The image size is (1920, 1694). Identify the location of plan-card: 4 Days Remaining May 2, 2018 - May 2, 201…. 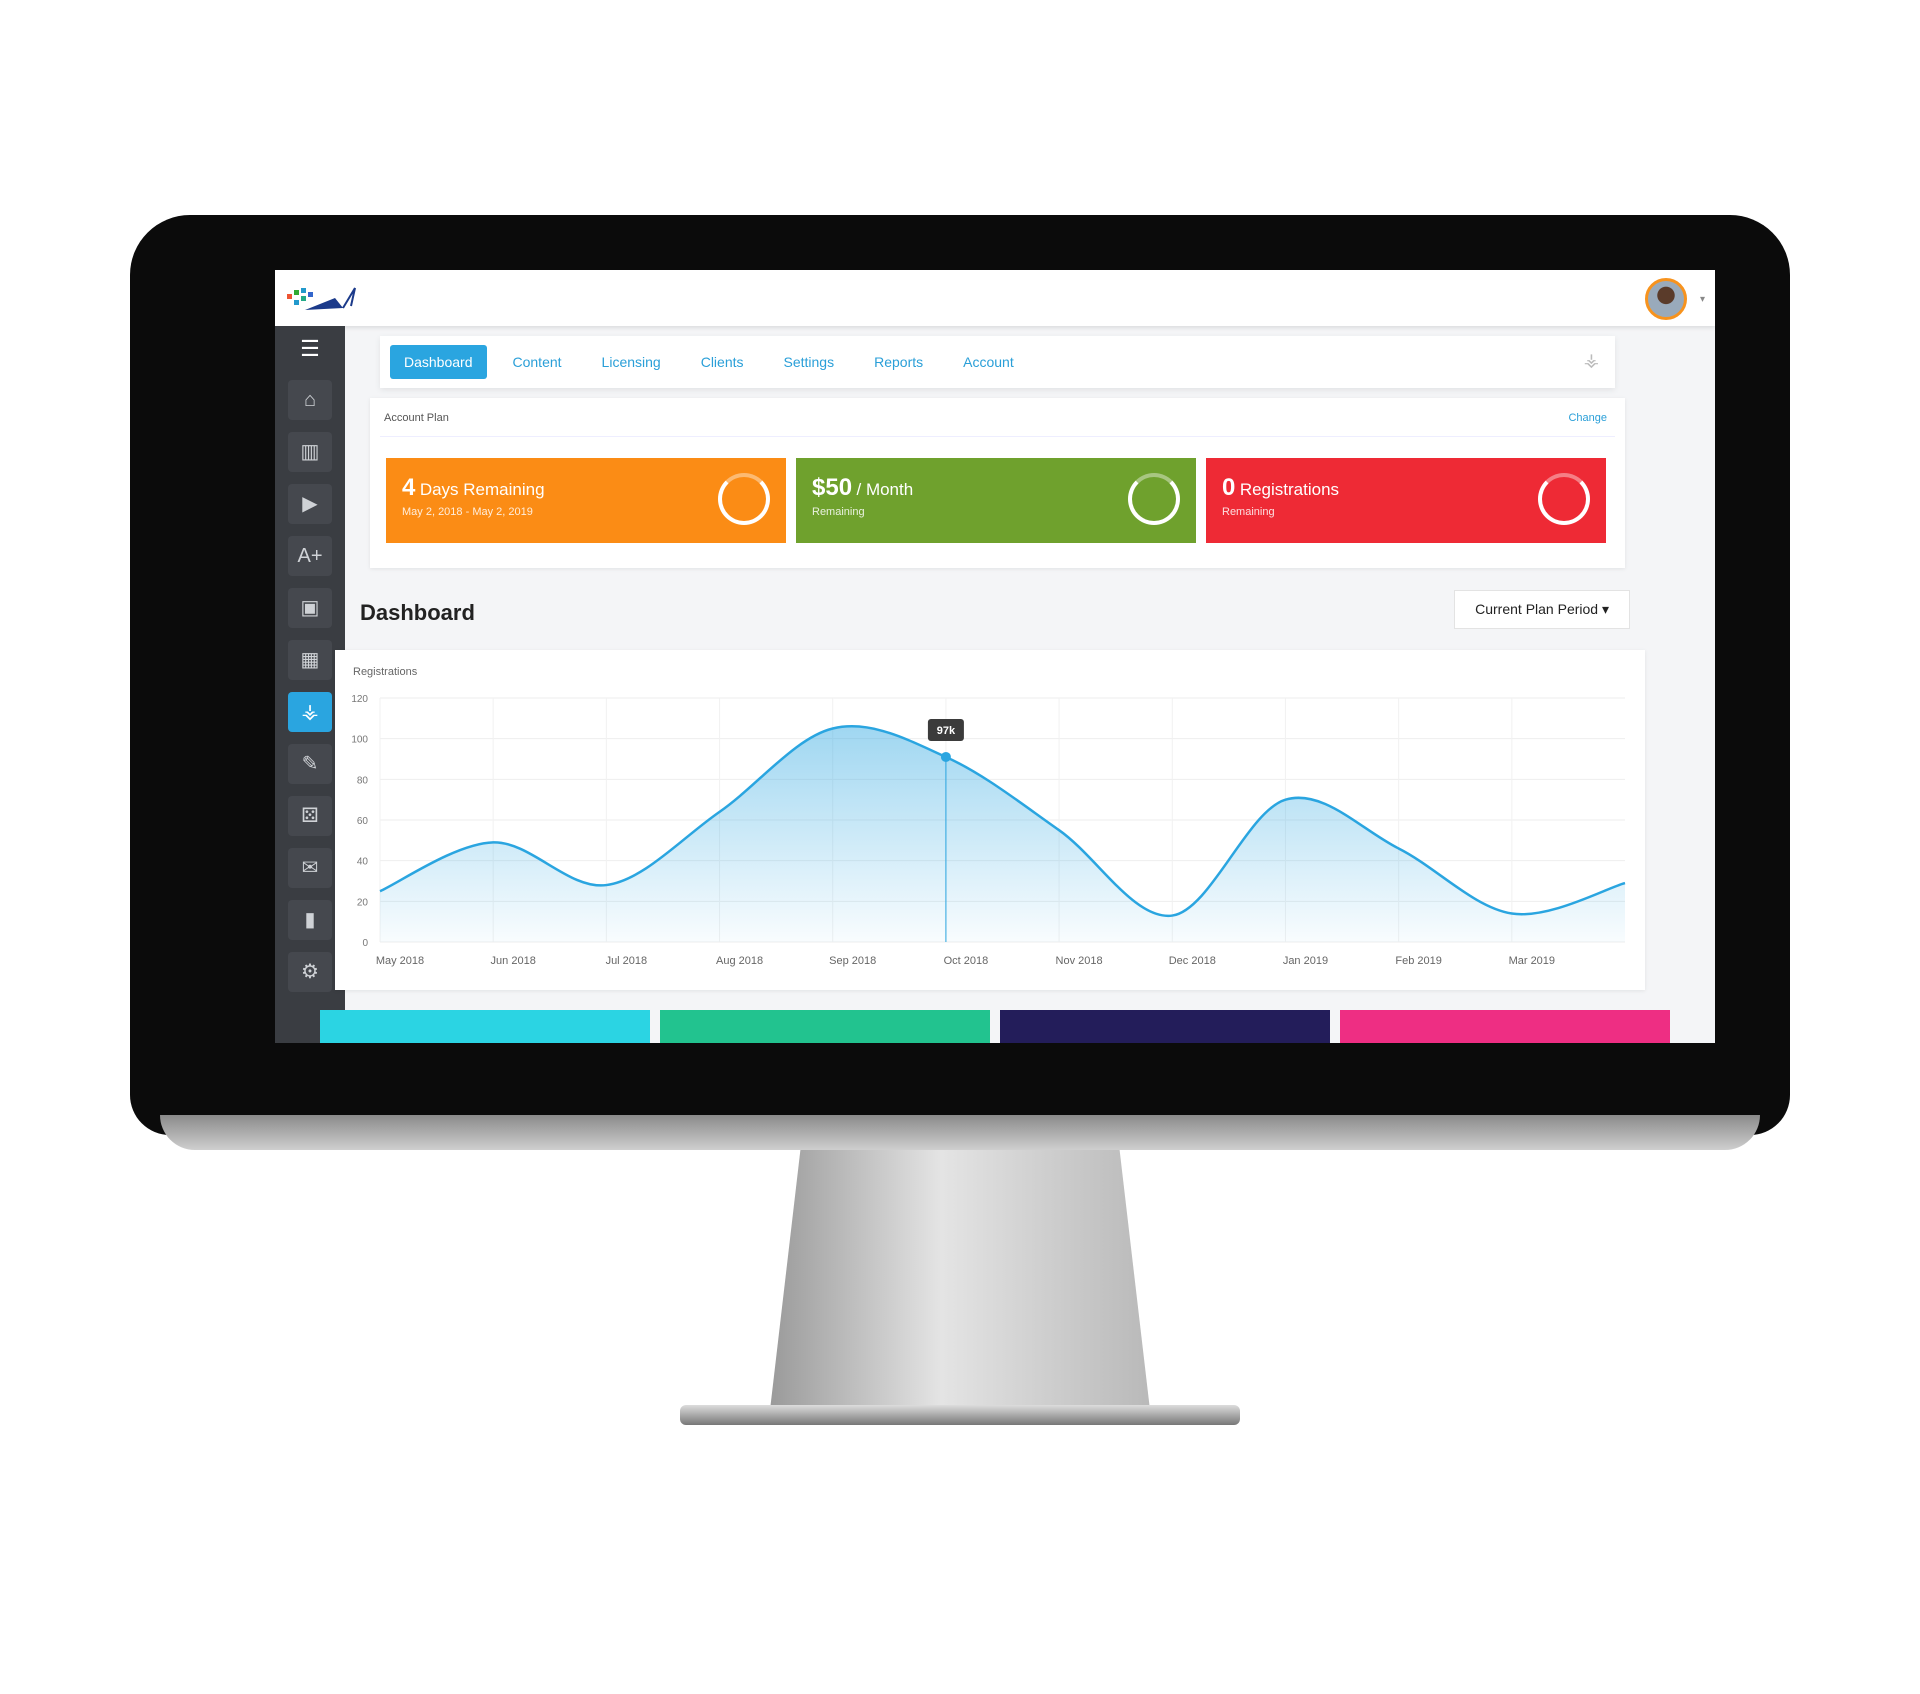
(586, 500).